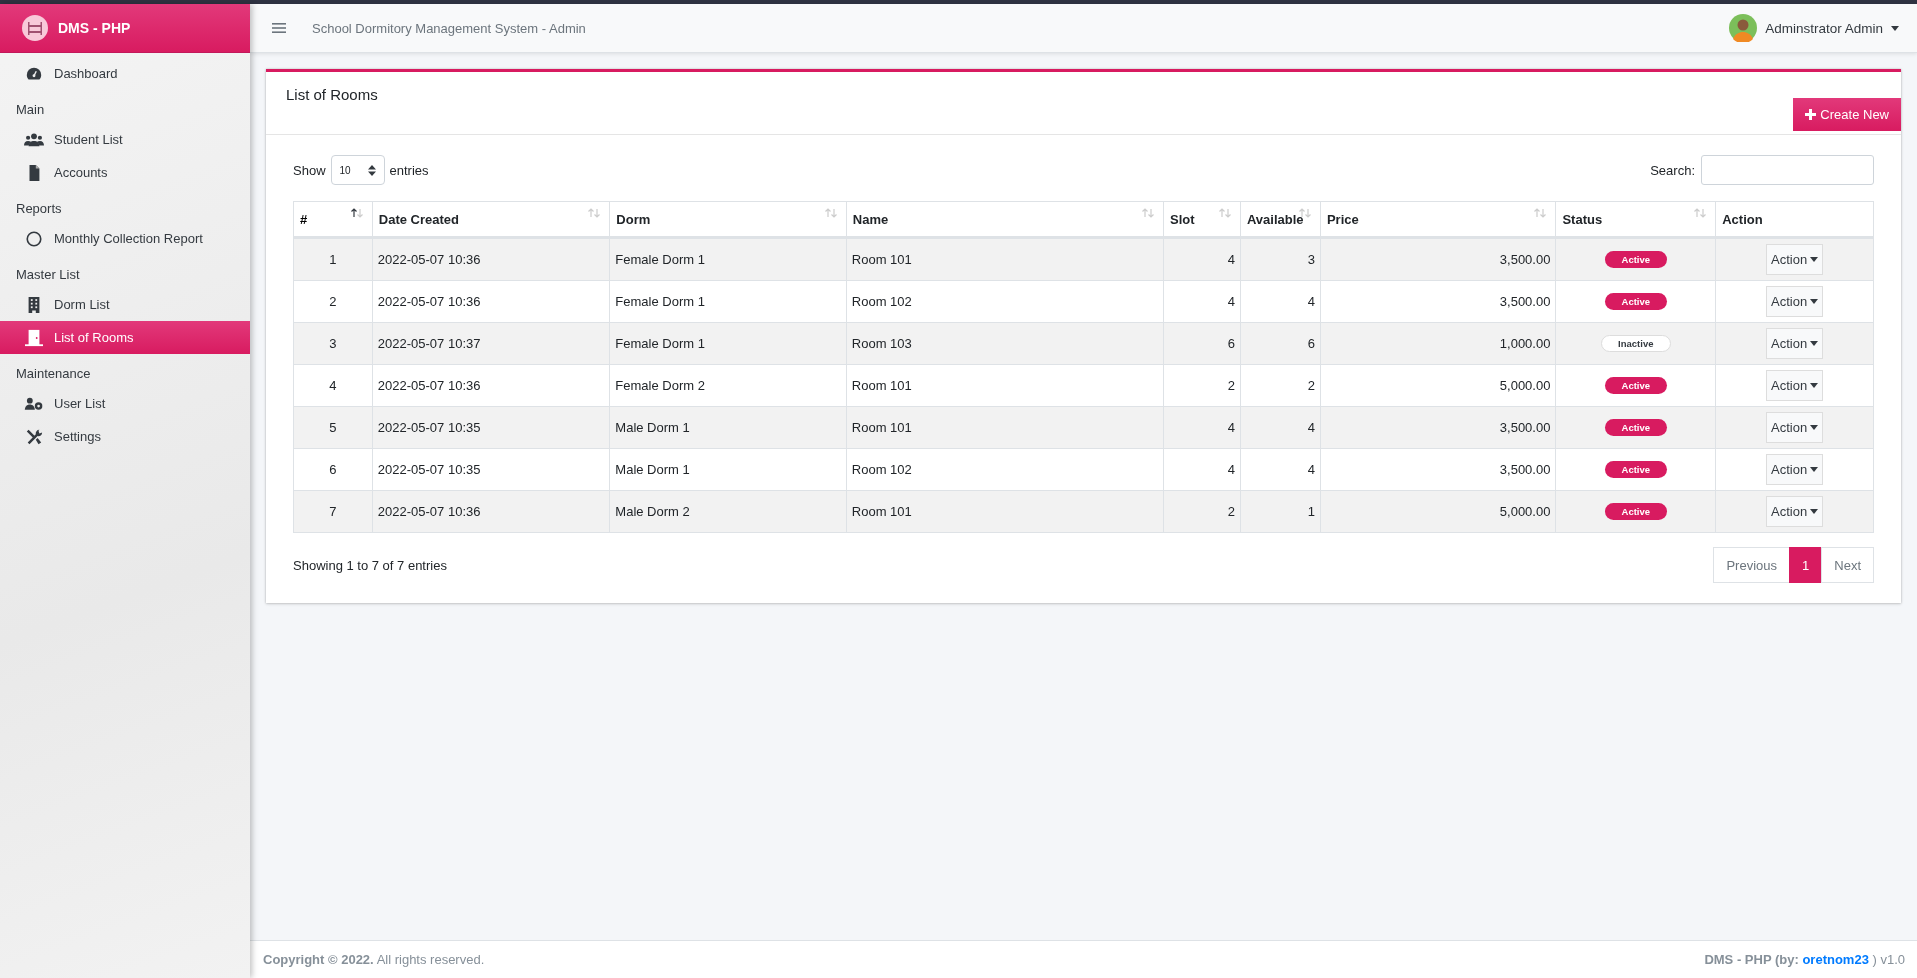  I want to click on user-menu: Adminstrator Admin, so click(1814, 28).